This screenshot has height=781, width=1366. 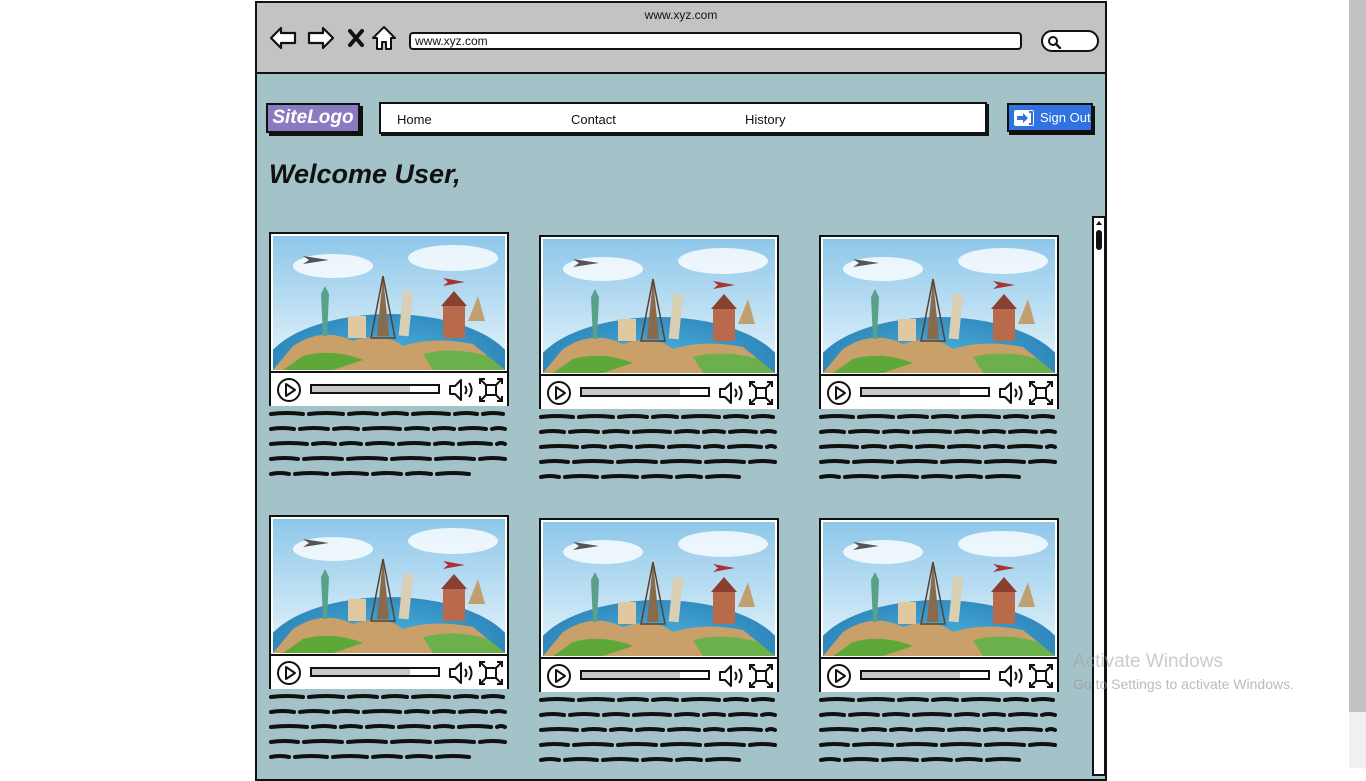 What do you see at coordinates (1148, 661) in the screenshot?
I see `activation-watermark-title: Activate Windows` at bounding box center [1148, 661].